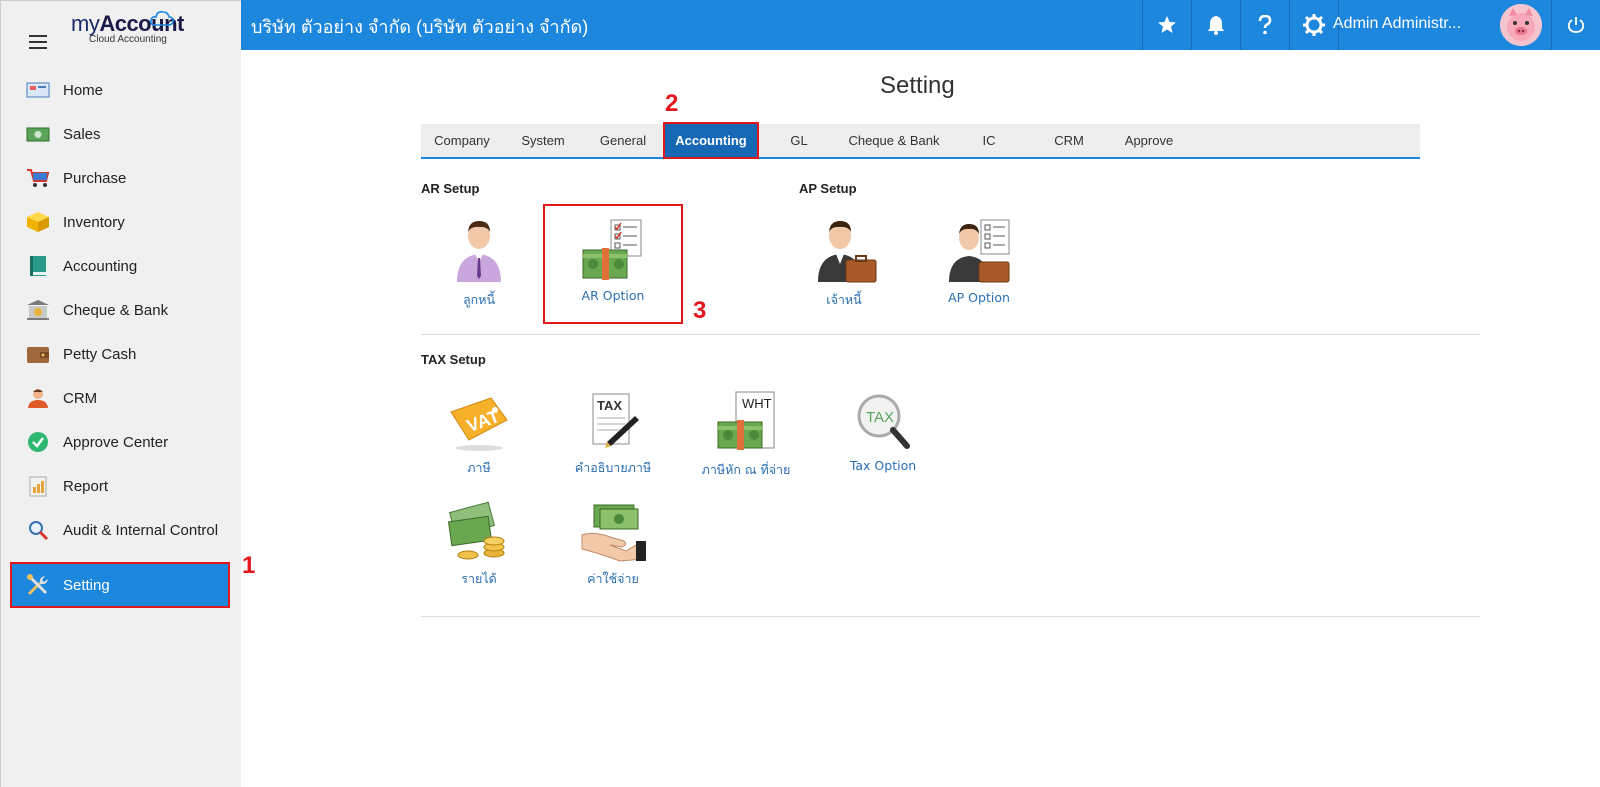 The width and height of the screenshot is (1600, 787). I want to click on debtor-label: ลูกหนี้, so click(478, 299).